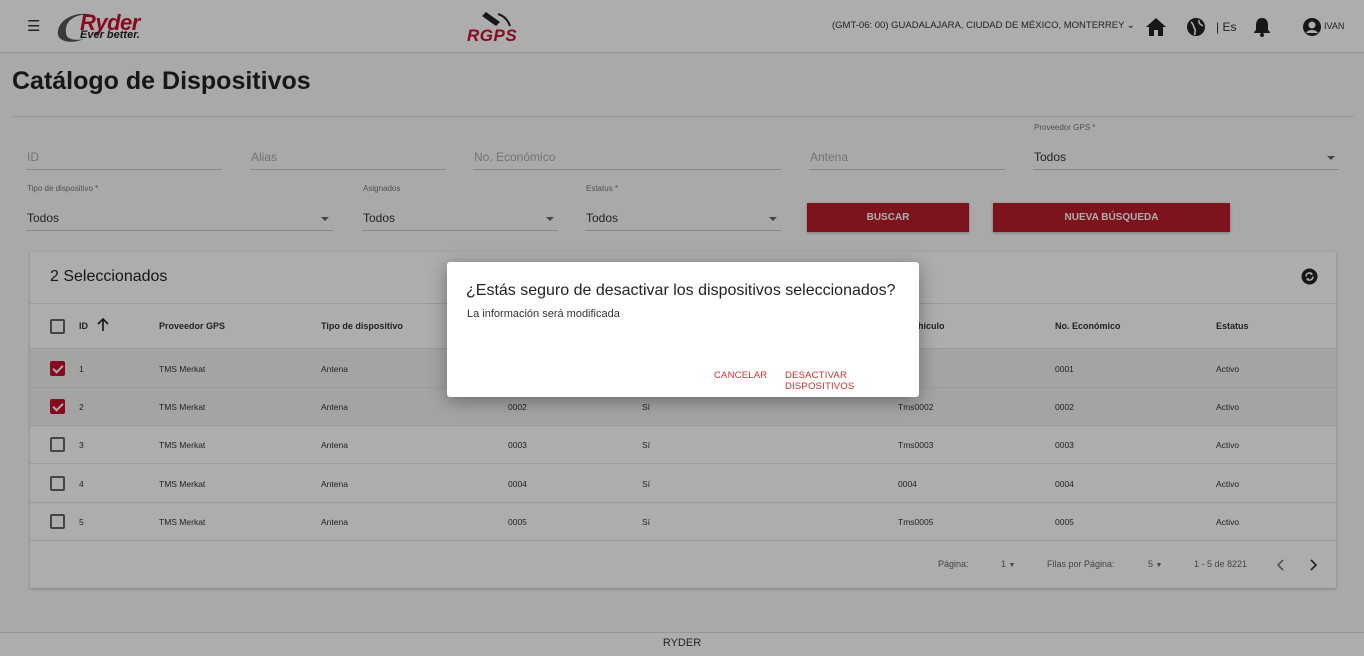 The image size is (1364, 656). I want to click on deactivate-devices-button: DESACTIVAR DISPOSITIVOS, so click(852, 381).